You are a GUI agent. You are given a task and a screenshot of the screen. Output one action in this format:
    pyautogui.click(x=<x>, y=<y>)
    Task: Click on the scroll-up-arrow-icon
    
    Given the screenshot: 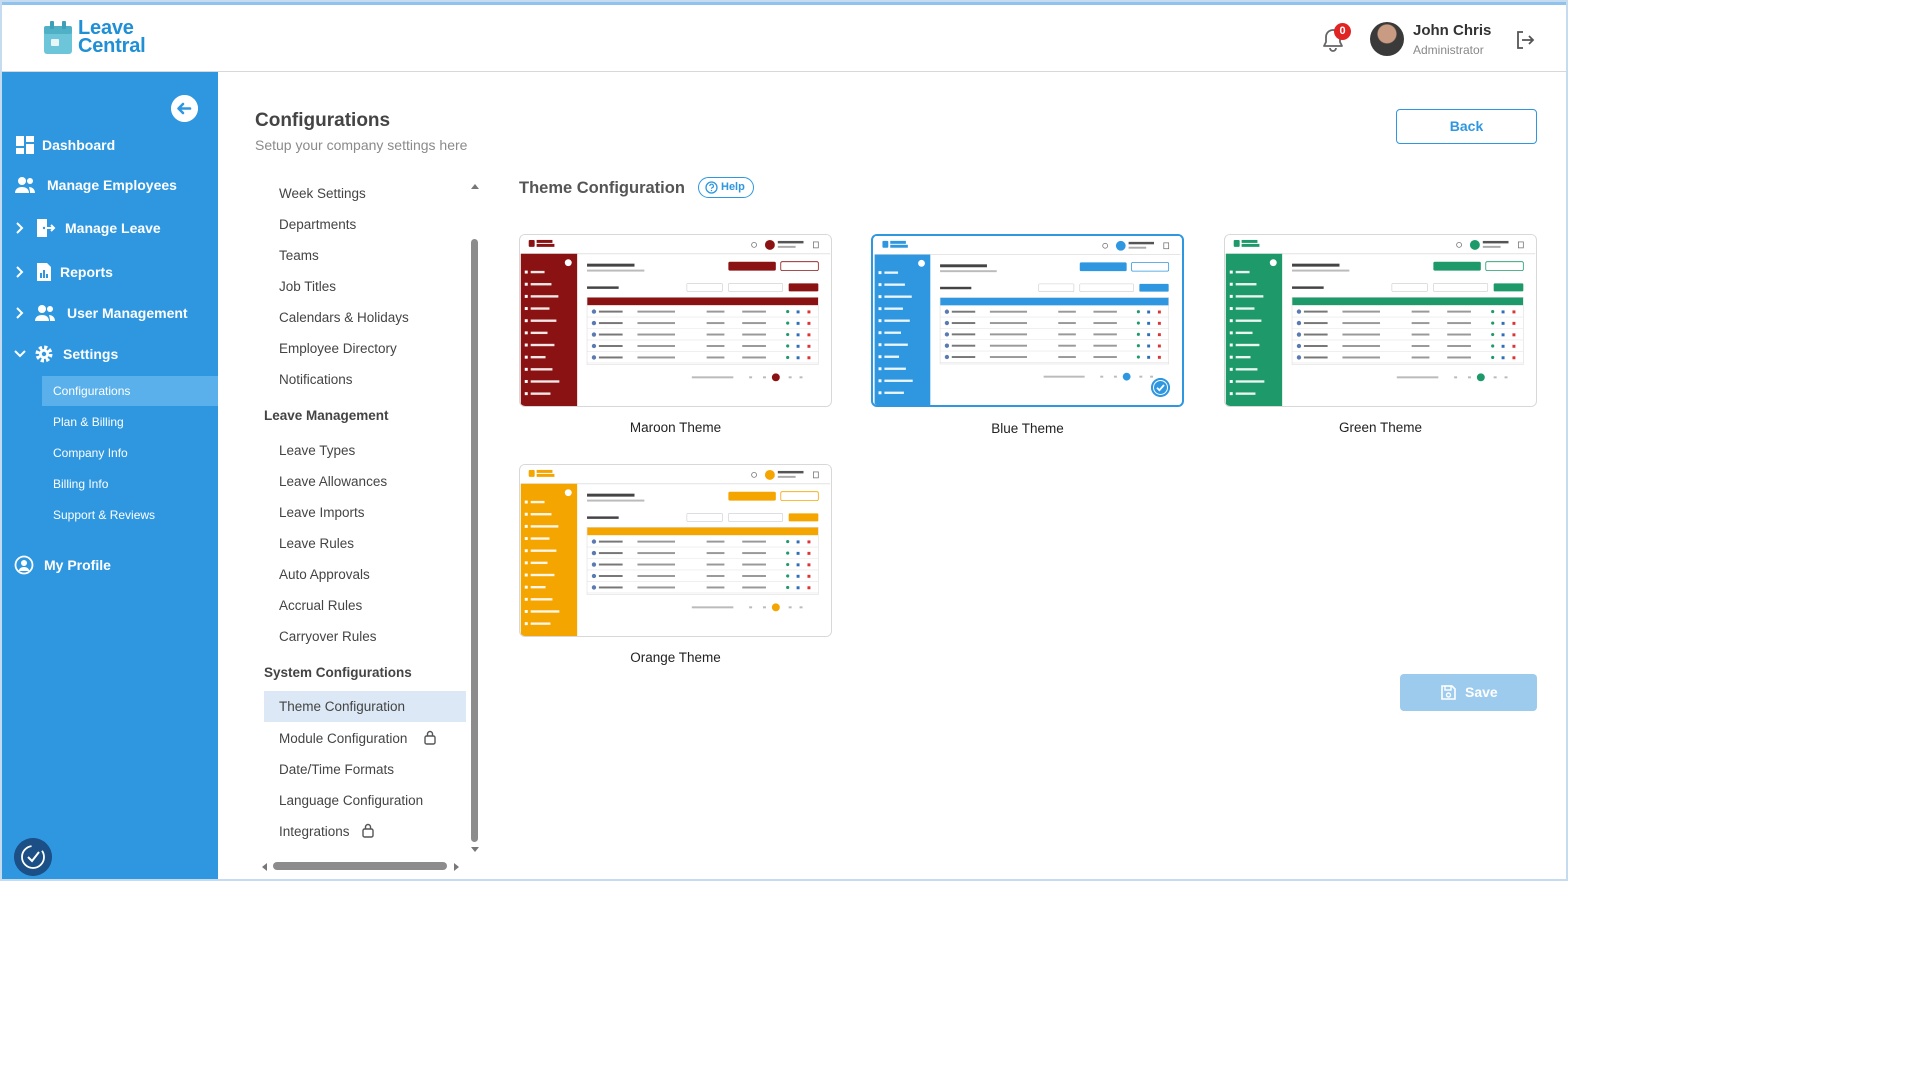 What is the action you would take?
    pyautogui.click(x=475, y=186)
    